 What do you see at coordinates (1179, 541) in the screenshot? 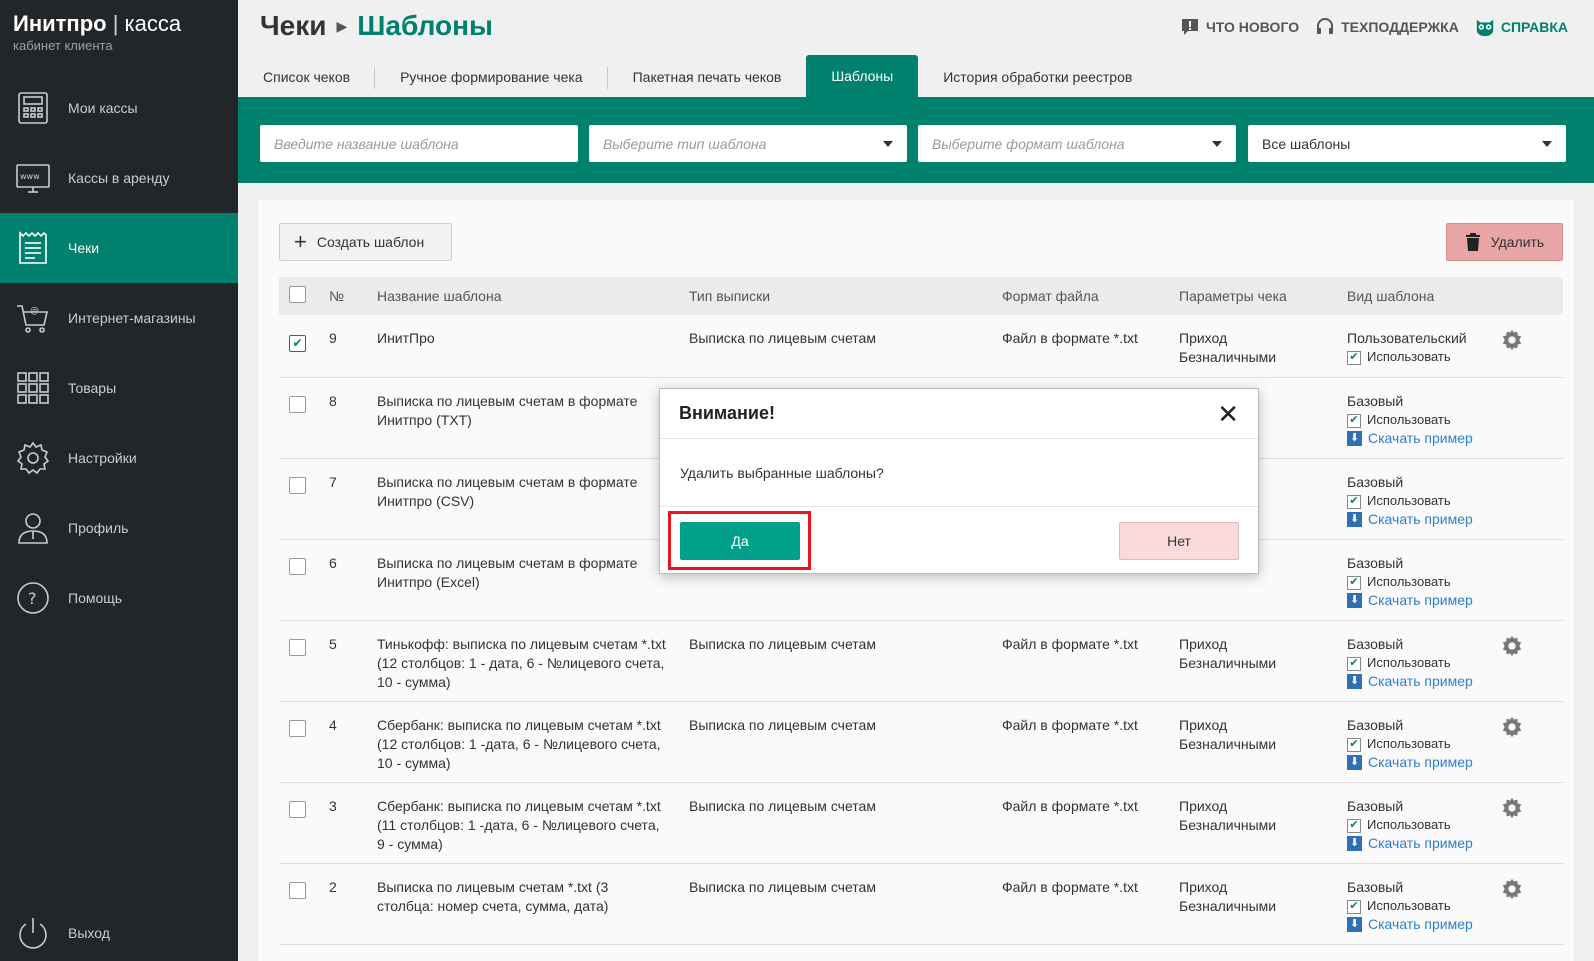
I see `confirm-no-button: Нет` at bounding box center [1179, 541].